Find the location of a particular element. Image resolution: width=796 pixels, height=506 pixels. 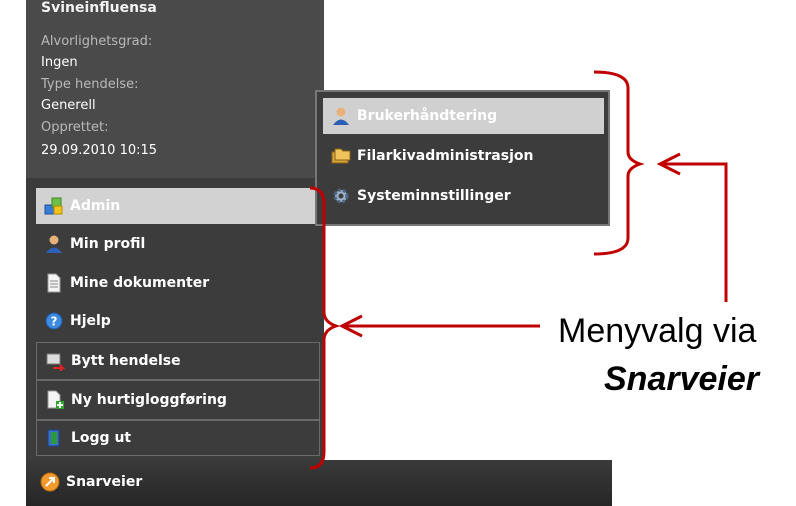

main-menu-bracket is located at coordinates (325, 328).